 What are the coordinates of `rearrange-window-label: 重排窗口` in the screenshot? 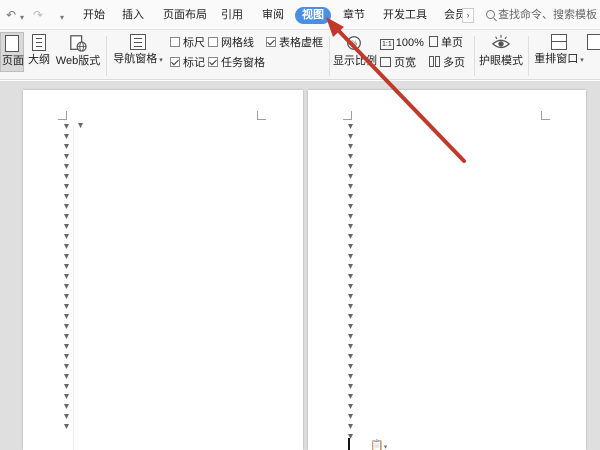 It's located at (556, 59).